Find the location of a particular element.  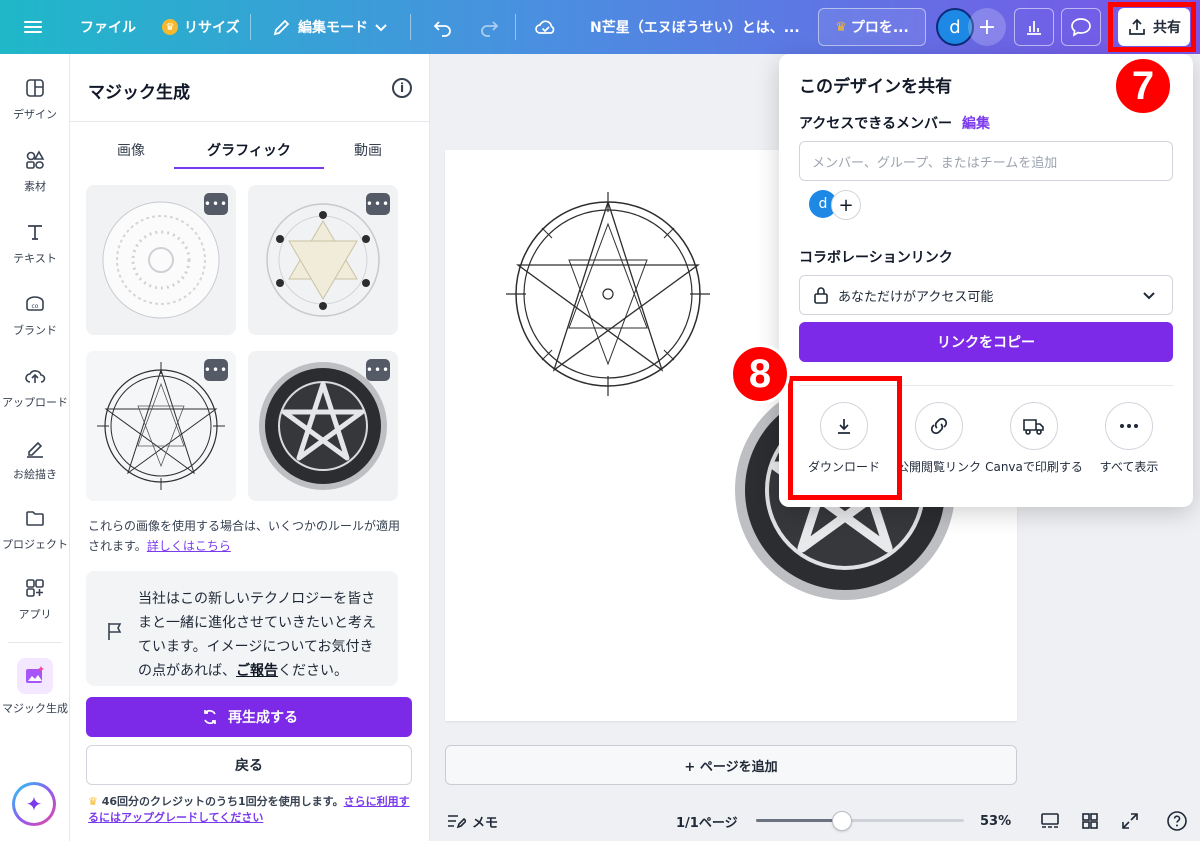

sparkle-icon: ✦ is located at coordinates (34, 804).